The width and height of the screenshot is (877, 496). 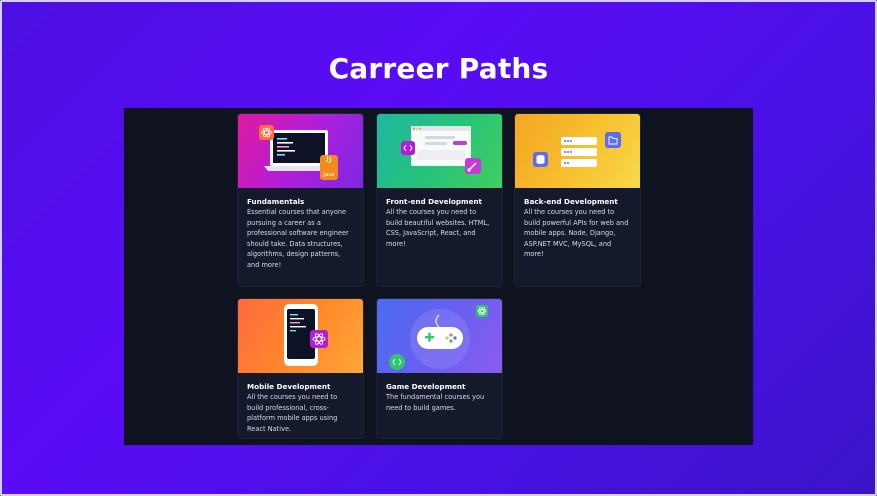 I want to click on folder-icon, so click(x=613, y=140).